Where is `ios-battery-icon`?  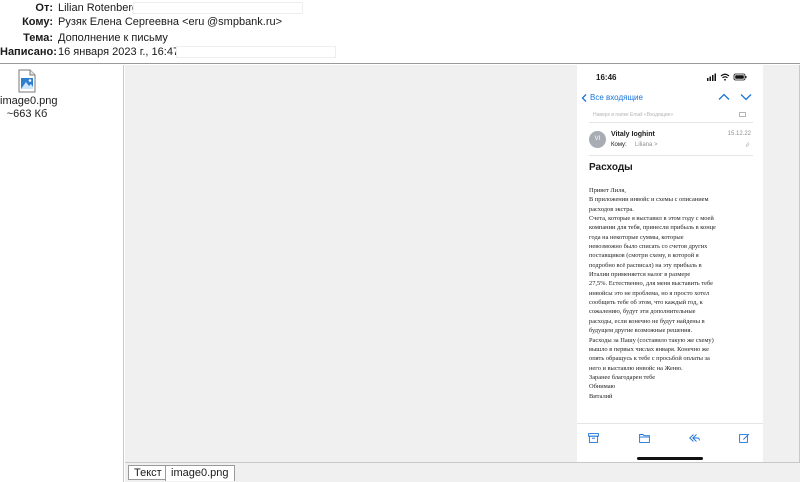
ios-battery-icon is located at coordinates (740, 77).